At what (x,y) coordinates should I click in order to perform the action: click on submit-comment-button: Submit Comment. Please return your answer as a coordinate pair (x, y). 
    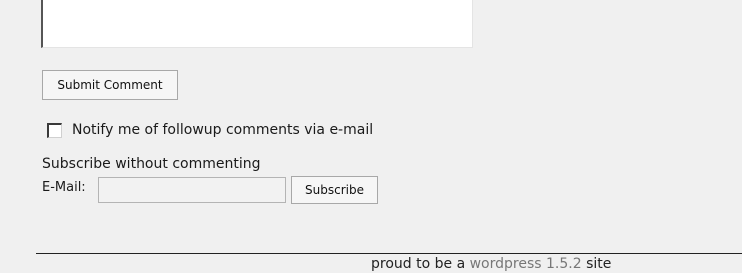
    Looking at the image, I should click on (110, 85).